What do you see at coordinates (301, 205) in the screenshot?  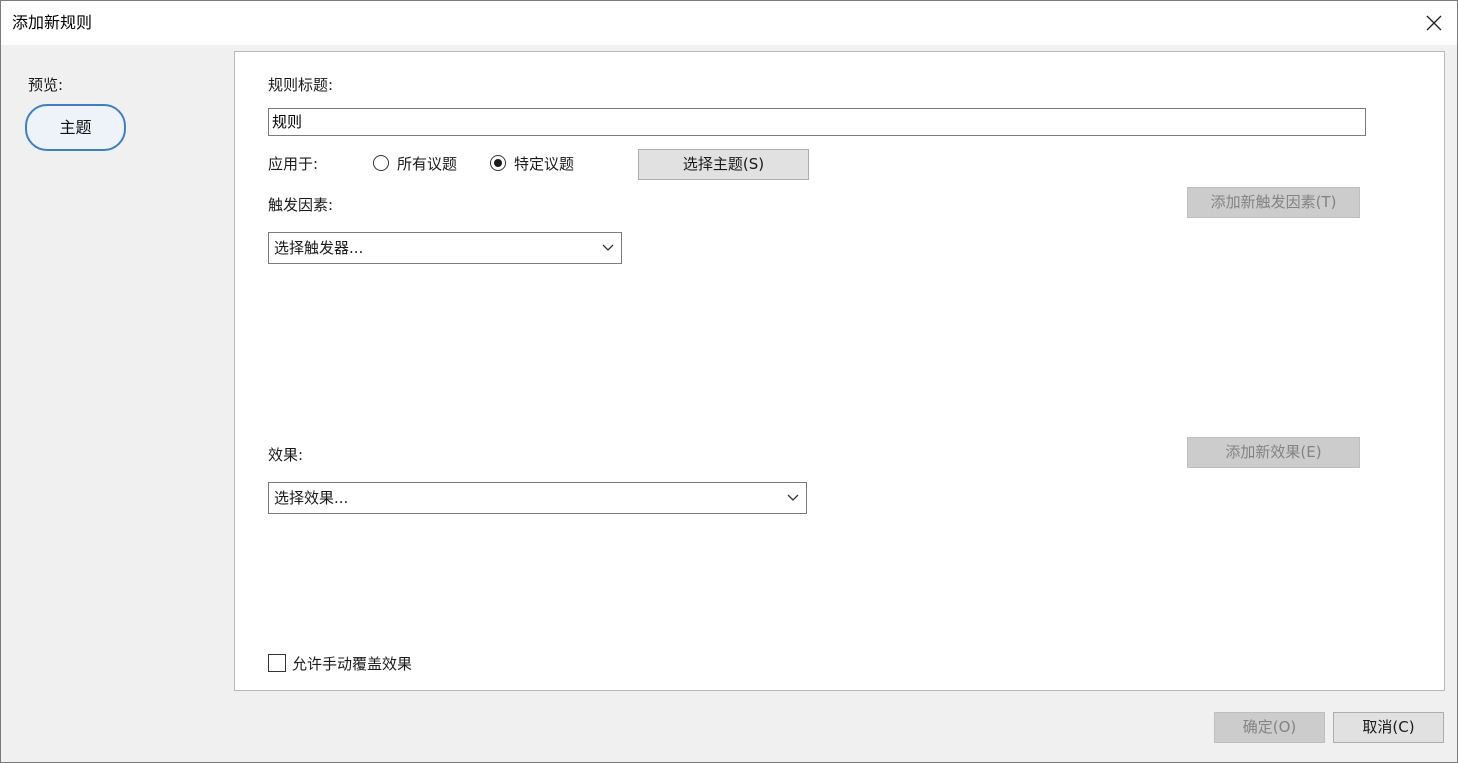 I see `trigger-label: 触发因素:` at bounding box center [301, 205].